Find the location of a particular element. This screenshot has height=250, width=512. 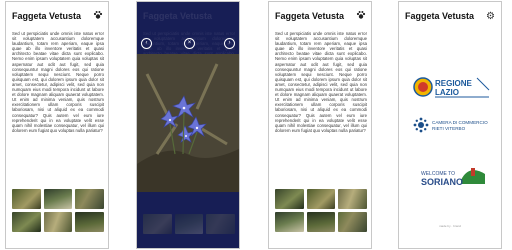

close-icon: × is located at coordinates (189, 43).